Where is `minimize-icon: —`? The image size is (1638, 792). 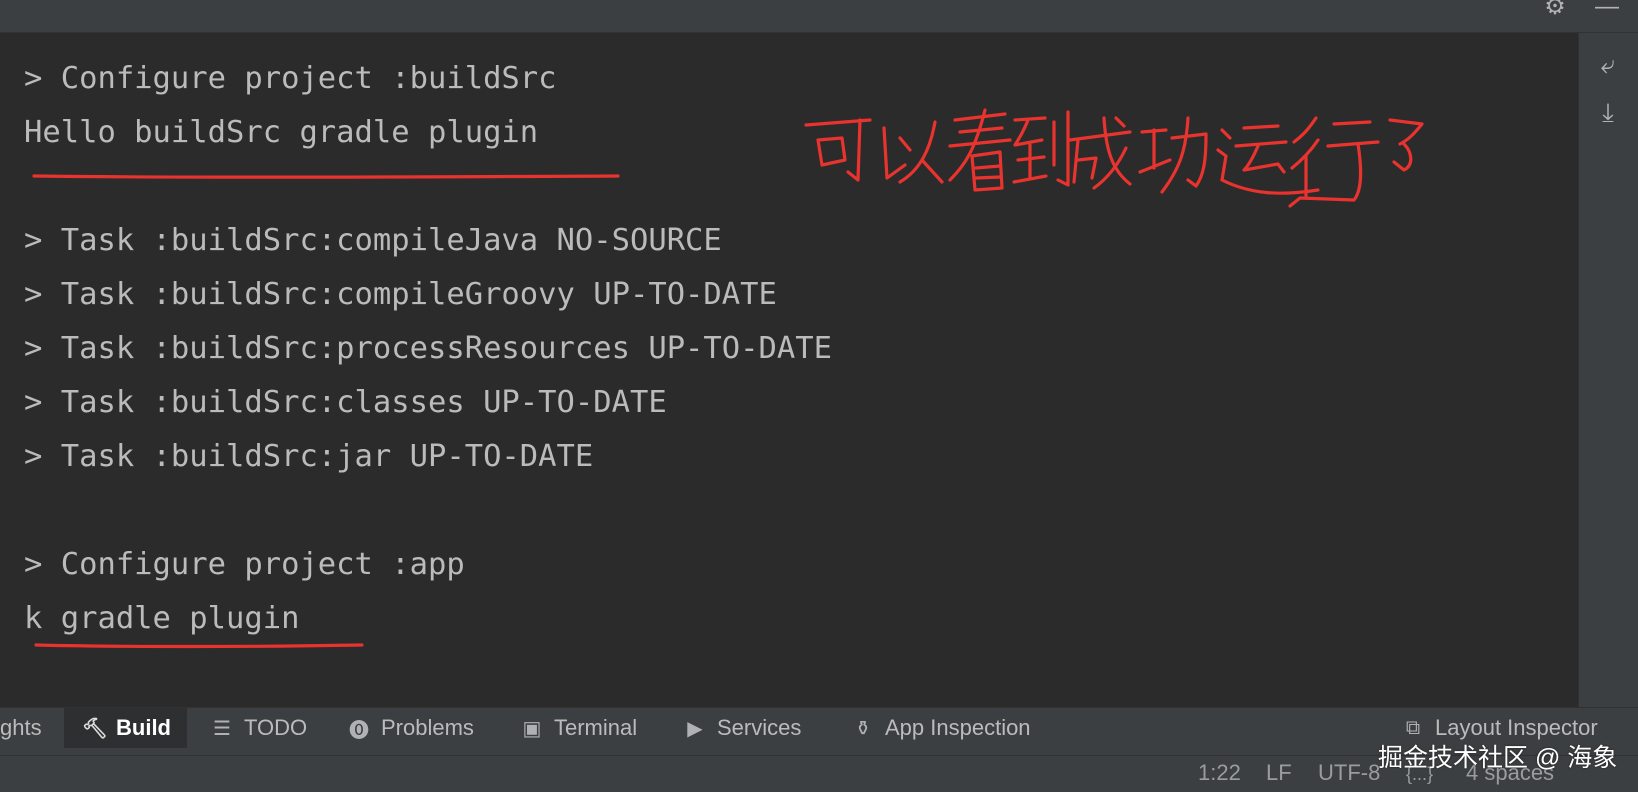
minimize-icon: — is located at coordinates (1607, 11).